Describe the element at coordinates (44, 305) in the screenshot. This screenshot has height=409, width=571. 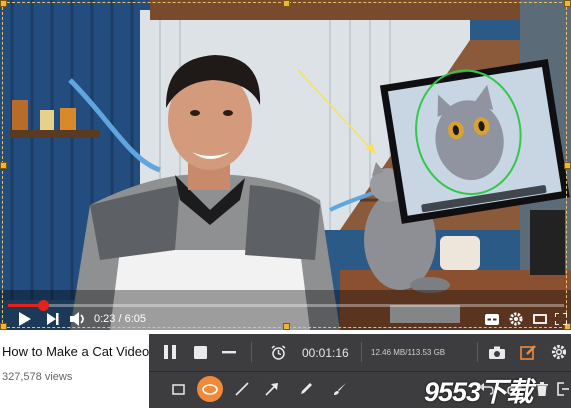
I see `progress-scrubber` at that location.